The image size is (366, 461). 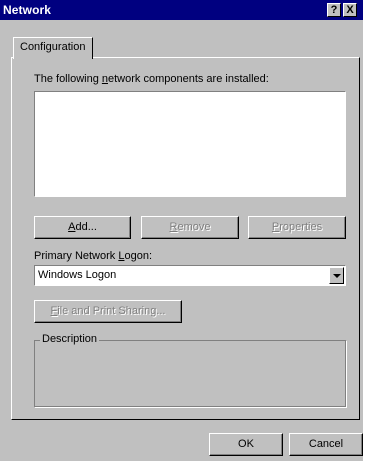 I want to click on chevron-down-icon, so click(x=336, y=275).